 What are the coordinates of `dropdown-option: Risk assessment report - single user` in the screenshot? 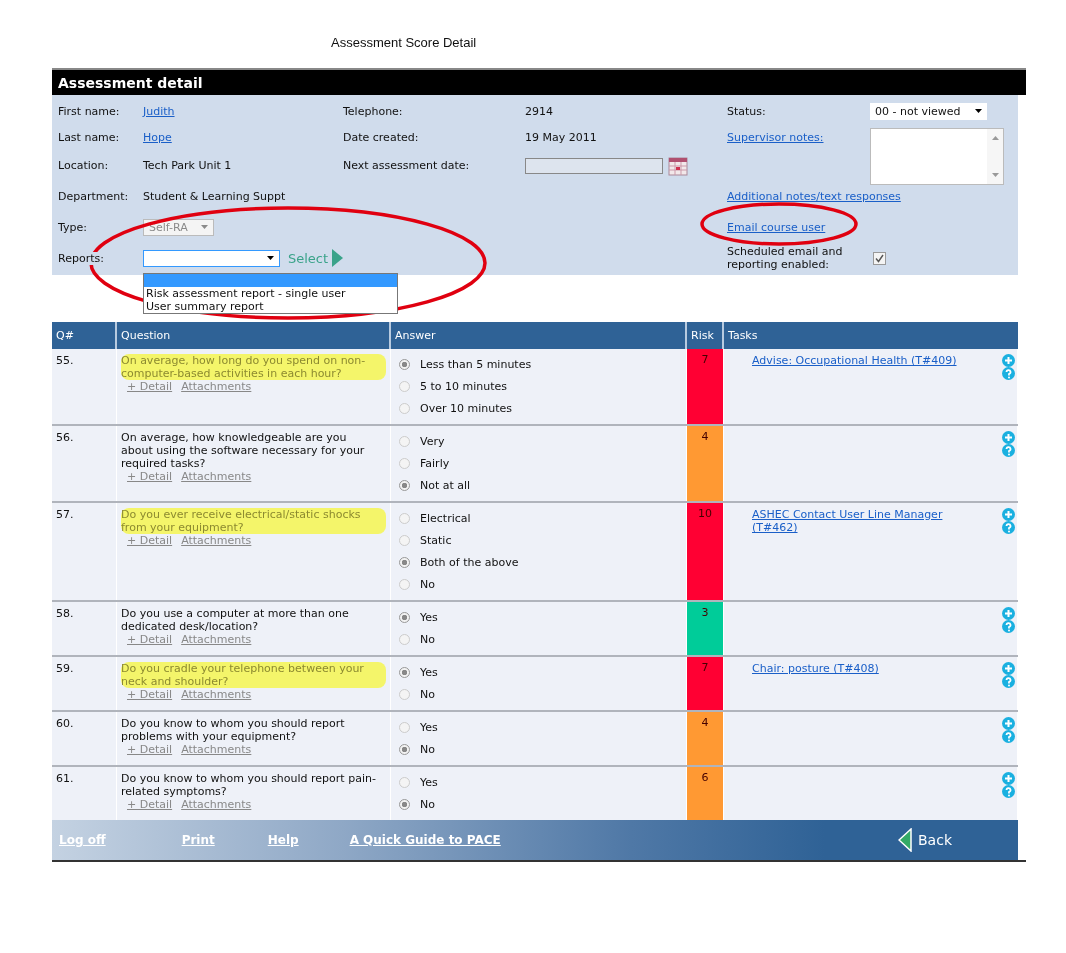 It's located at (270, 293).